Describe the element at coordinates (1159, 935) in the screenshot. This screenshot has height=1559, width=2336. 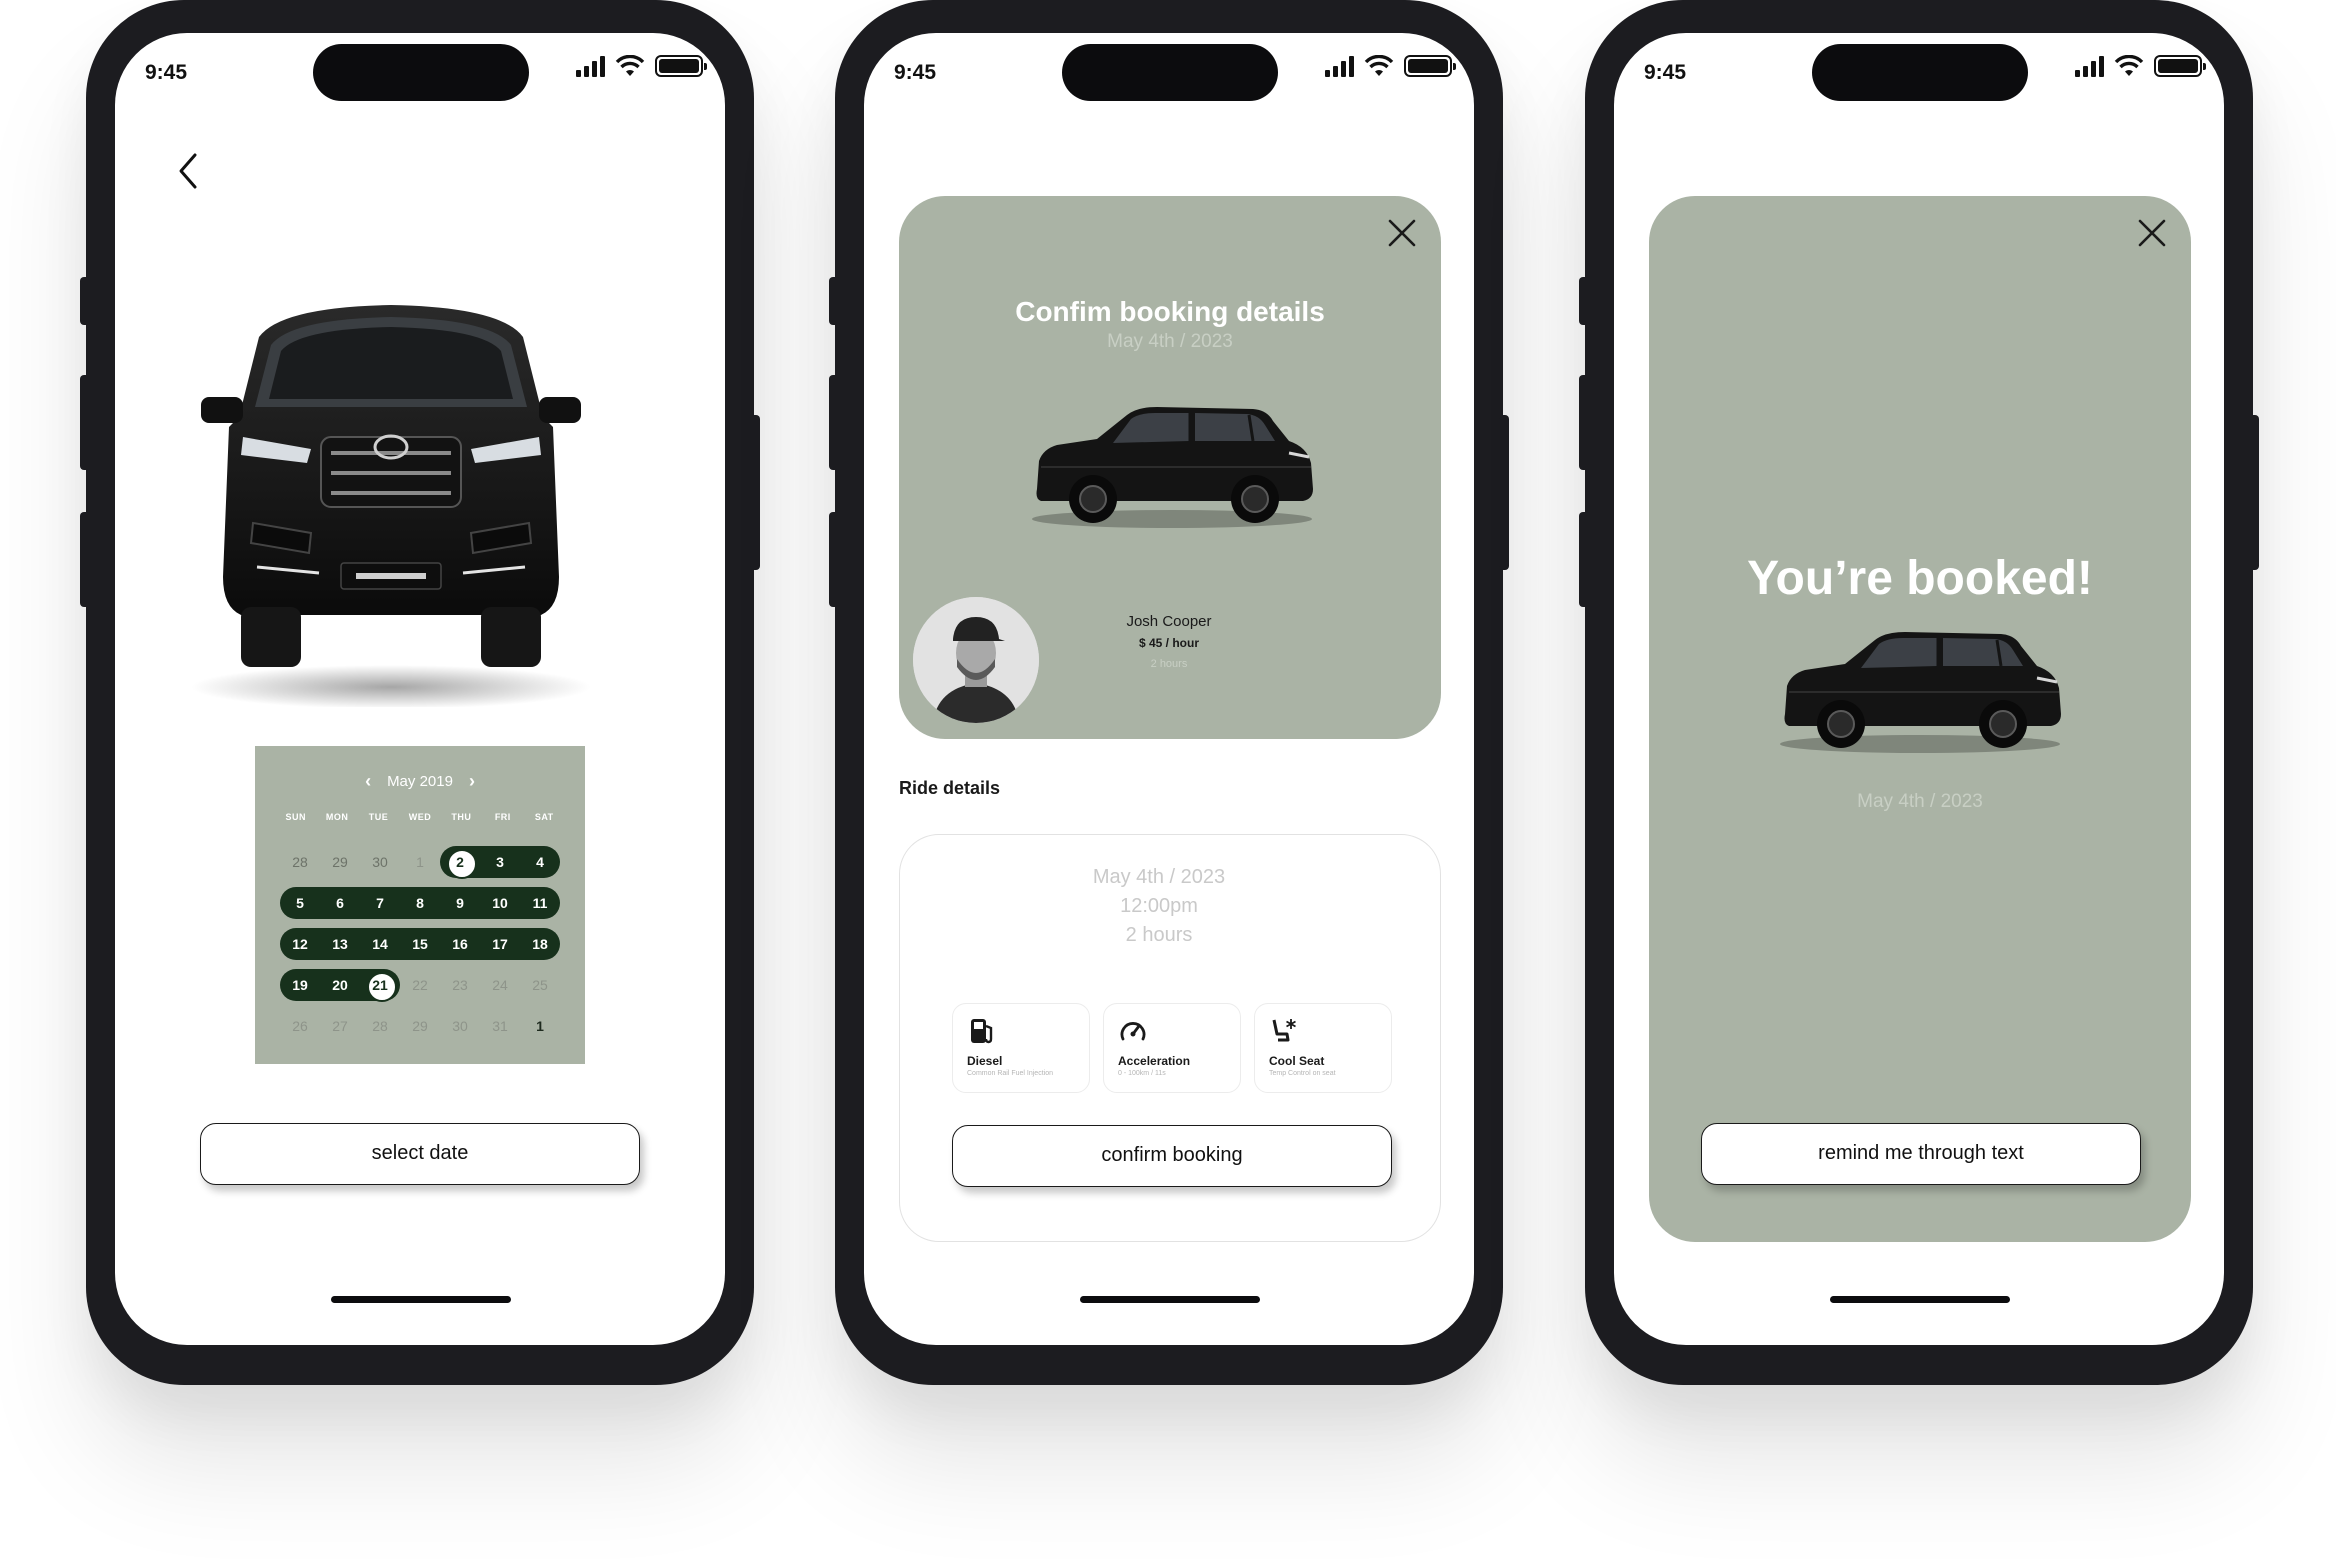
I see `ride-duration: 2 hours` at that location.